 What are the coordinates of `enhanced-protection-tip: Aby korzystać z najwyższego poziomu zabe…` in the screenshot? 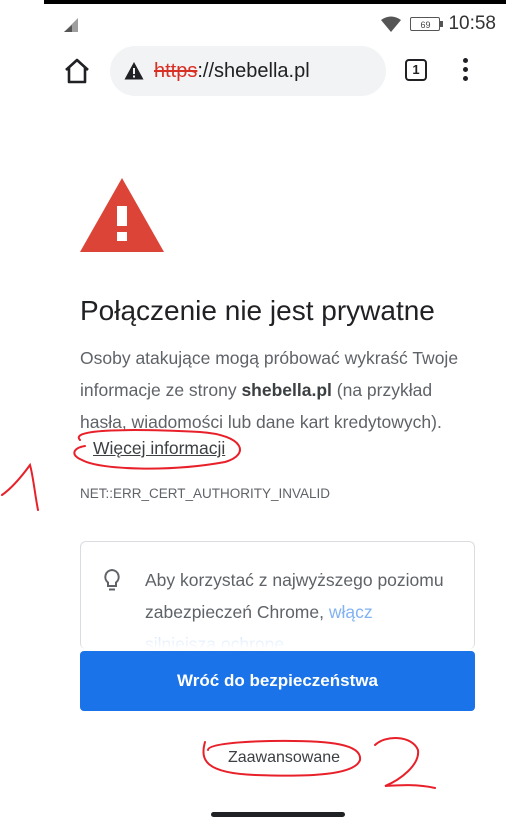 It's located at (277, 595).